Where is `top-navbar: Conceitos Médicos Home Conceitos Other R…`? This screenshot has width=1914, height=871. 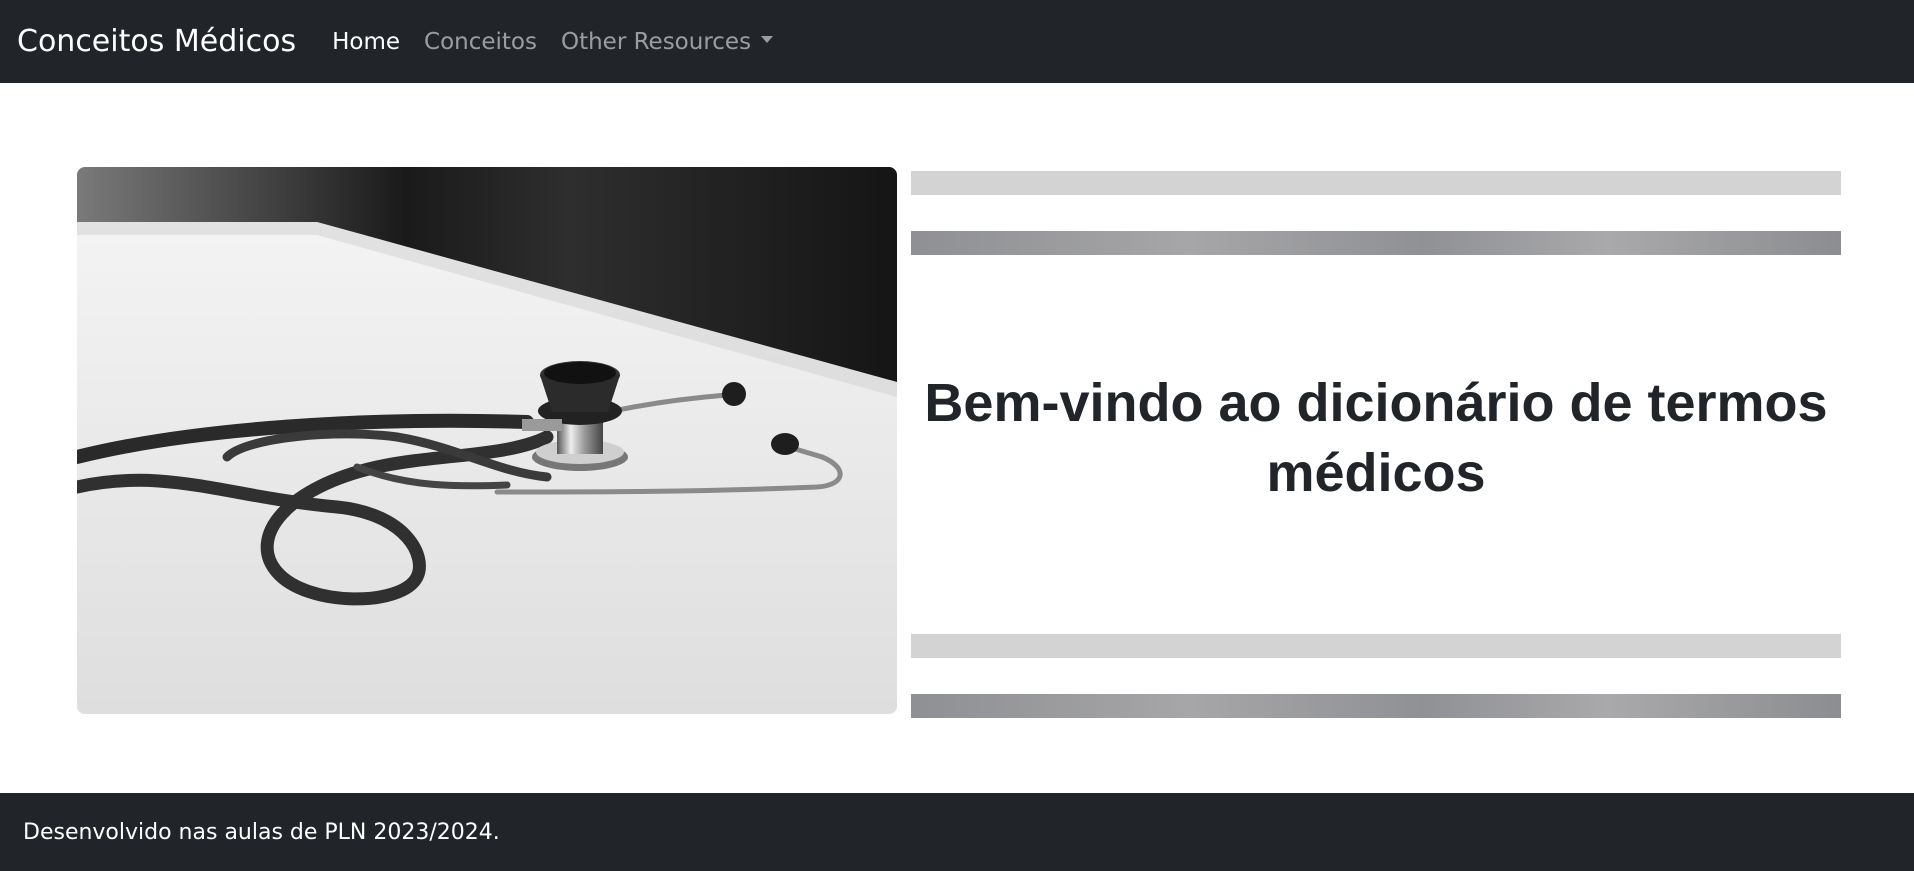
top-navbar: Conceitos Médicos Home Conceitos Other R… is located at coordinates (957, 41).